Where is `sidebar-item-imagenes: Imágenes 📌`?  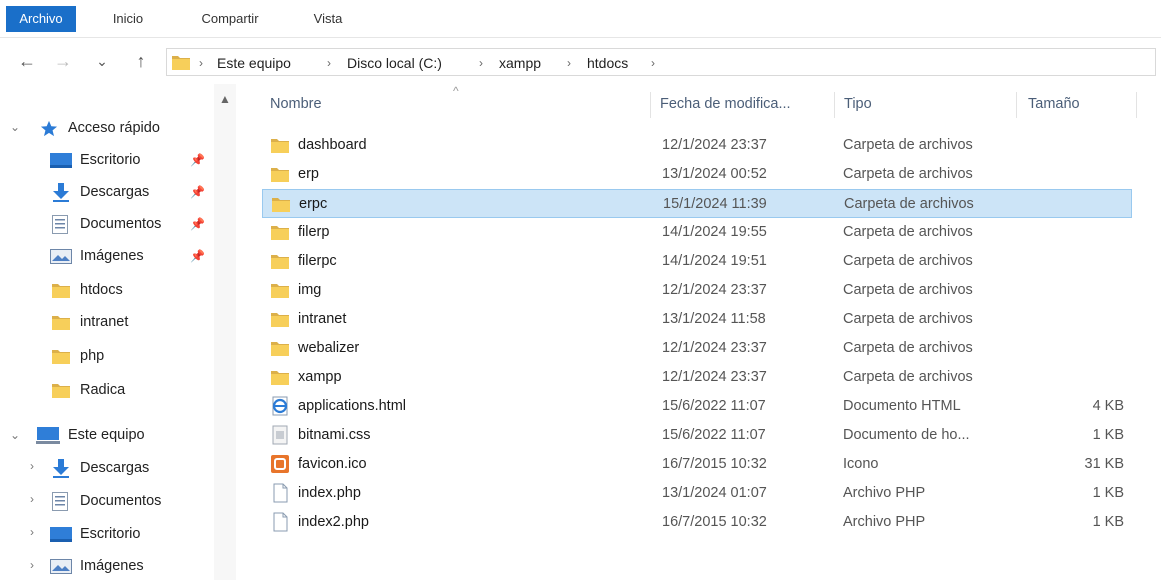
sidebar-item-imagenes: Imágenes 📌 is located at coordinates (130, 256).